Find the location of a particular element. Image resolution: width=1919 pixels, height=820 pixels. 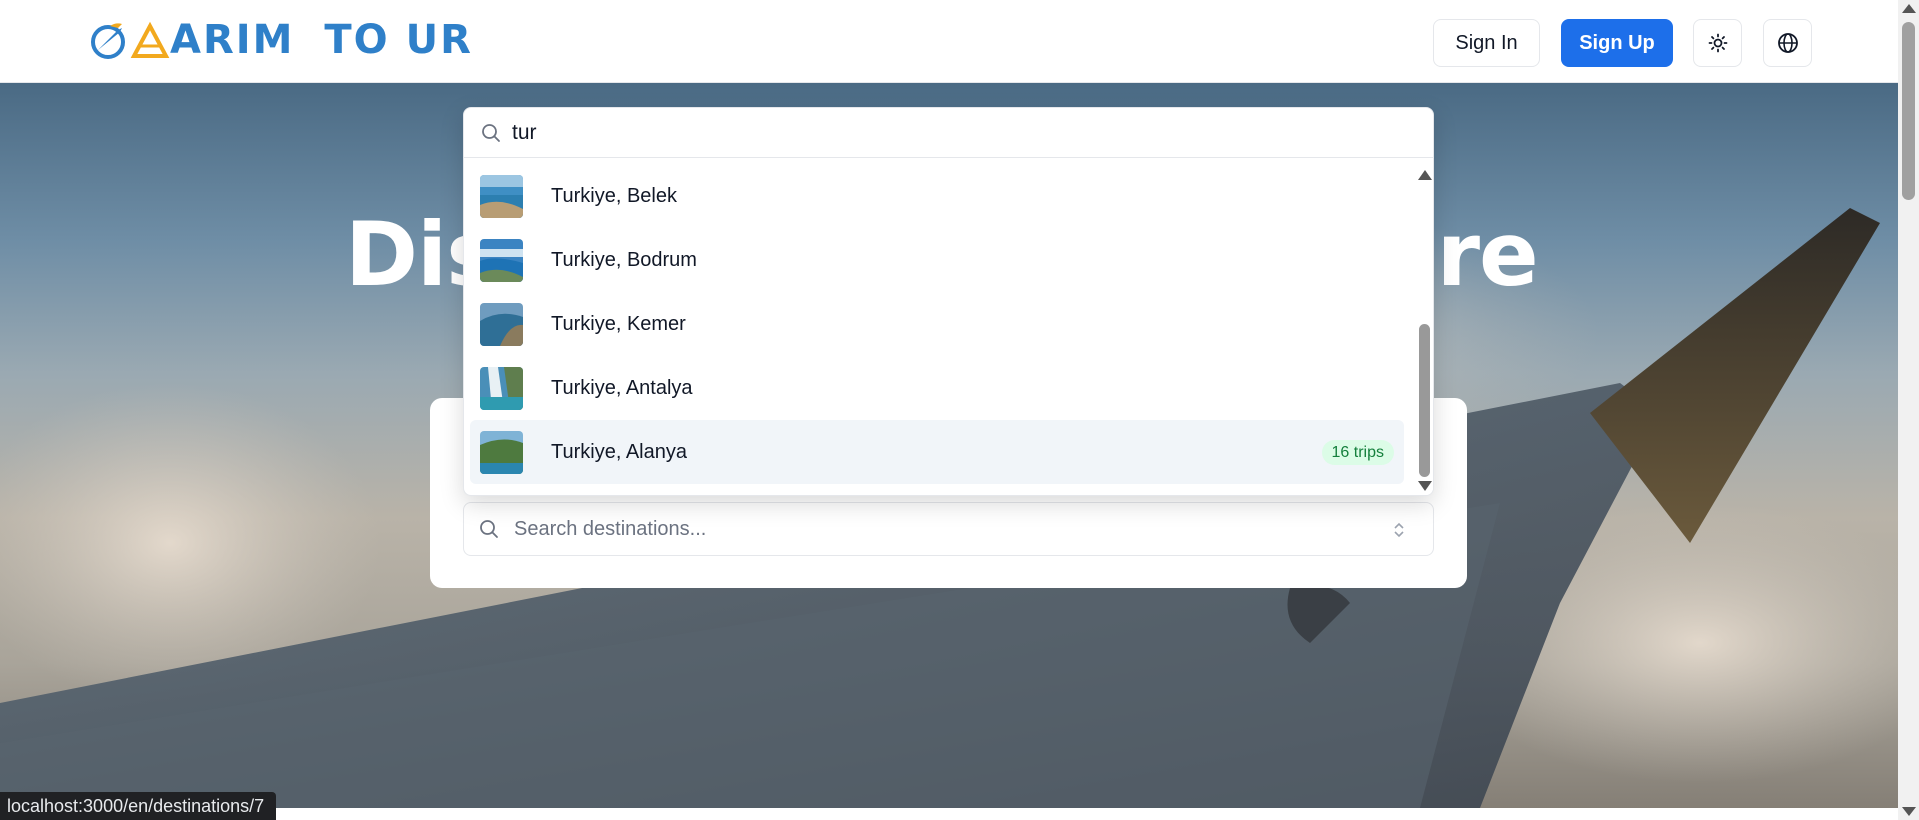

destination-name: Turkiye, Bodrum is located at coordinates (624, 259).